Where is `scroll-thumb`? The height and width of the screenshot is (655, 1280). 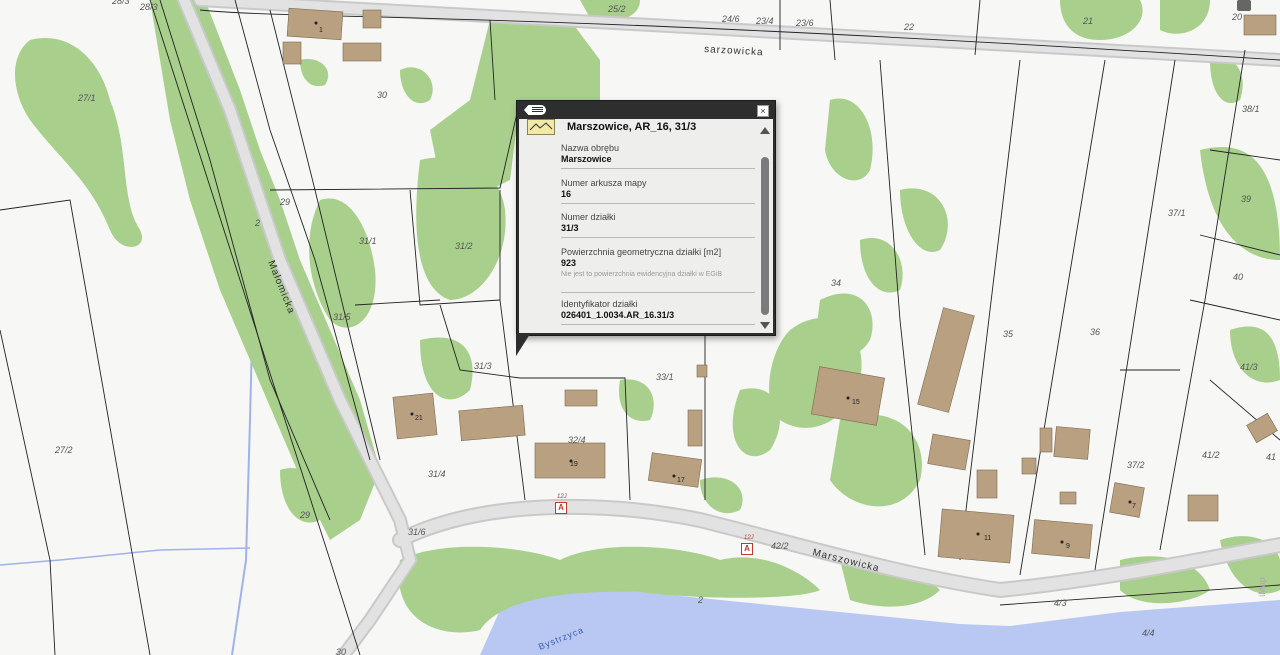
scroll-thumb is located at coordinates (765, 236).